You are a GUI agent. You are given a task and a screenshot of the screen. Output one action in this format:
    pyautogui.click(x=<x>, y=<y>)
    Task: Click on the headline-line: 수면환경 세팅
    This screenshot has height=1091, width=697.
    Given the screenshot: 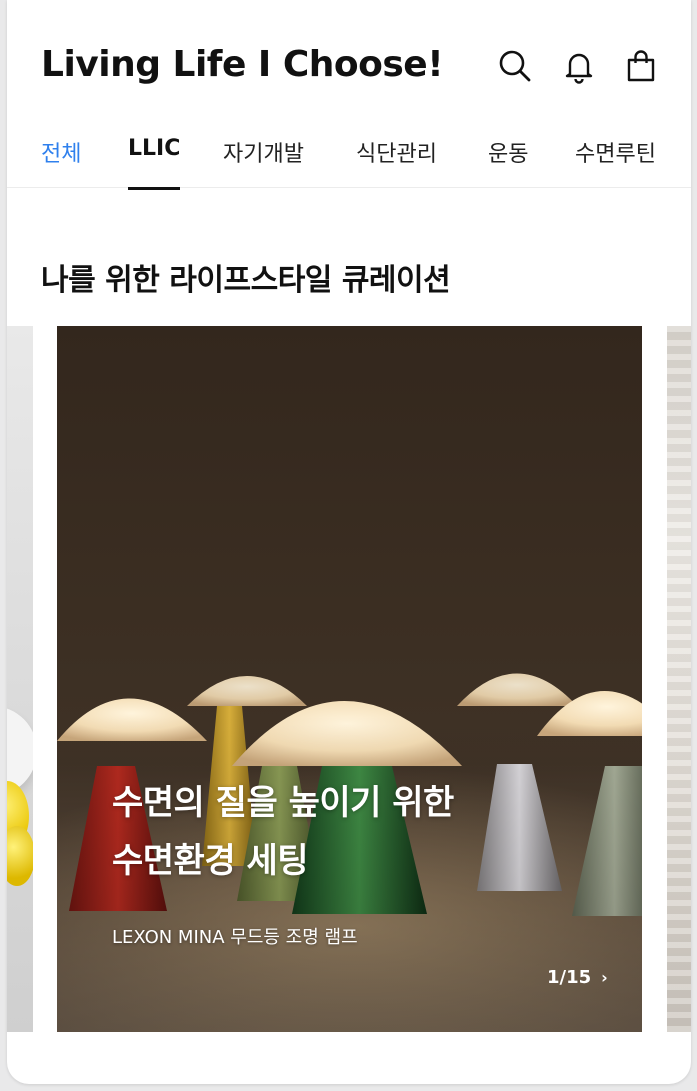 What is the action you would take?
    pyautogui.click(x=210, y=861)
    